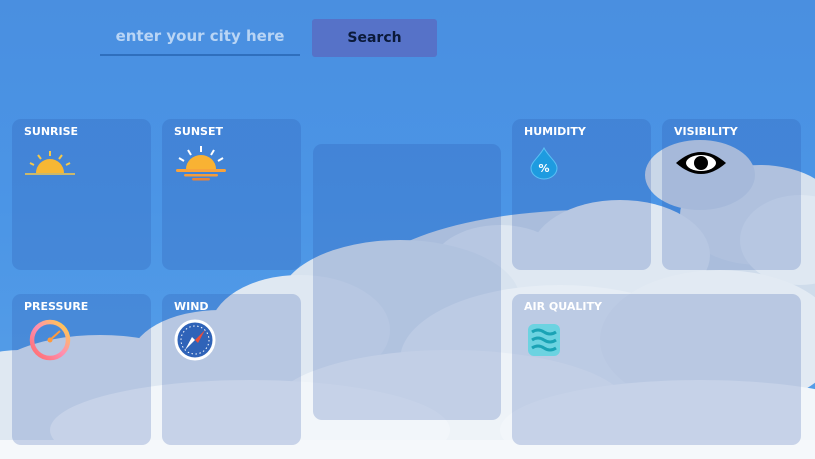 The width and height of the screenshot is (815, 459). I want to click on sunset-title: SUNSET, so click(199, 131).